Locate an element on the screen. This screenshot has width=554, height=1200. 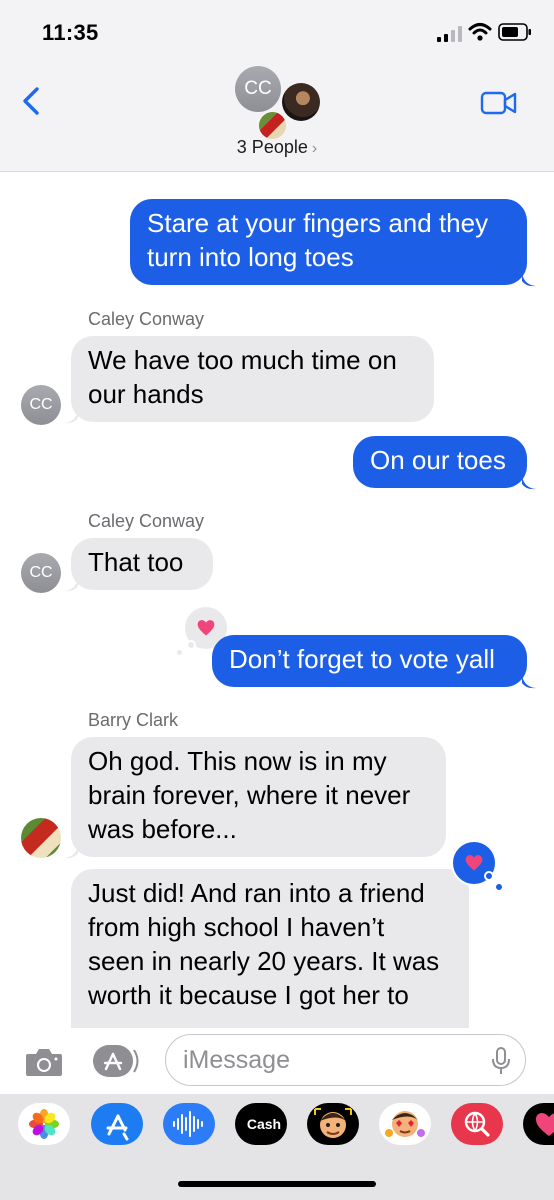
message-text-line: from high school I haven’t is located at coordinates (236, 927).